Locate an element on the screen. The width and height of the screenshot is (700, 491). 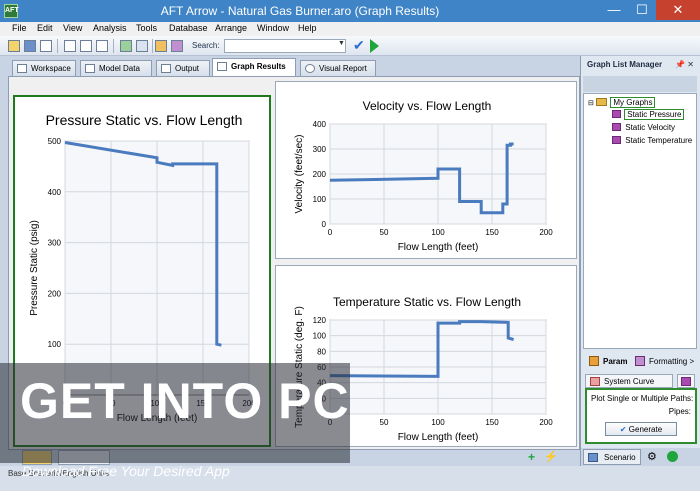
y-tick-label: 200 is located at coordinates (320, 174).